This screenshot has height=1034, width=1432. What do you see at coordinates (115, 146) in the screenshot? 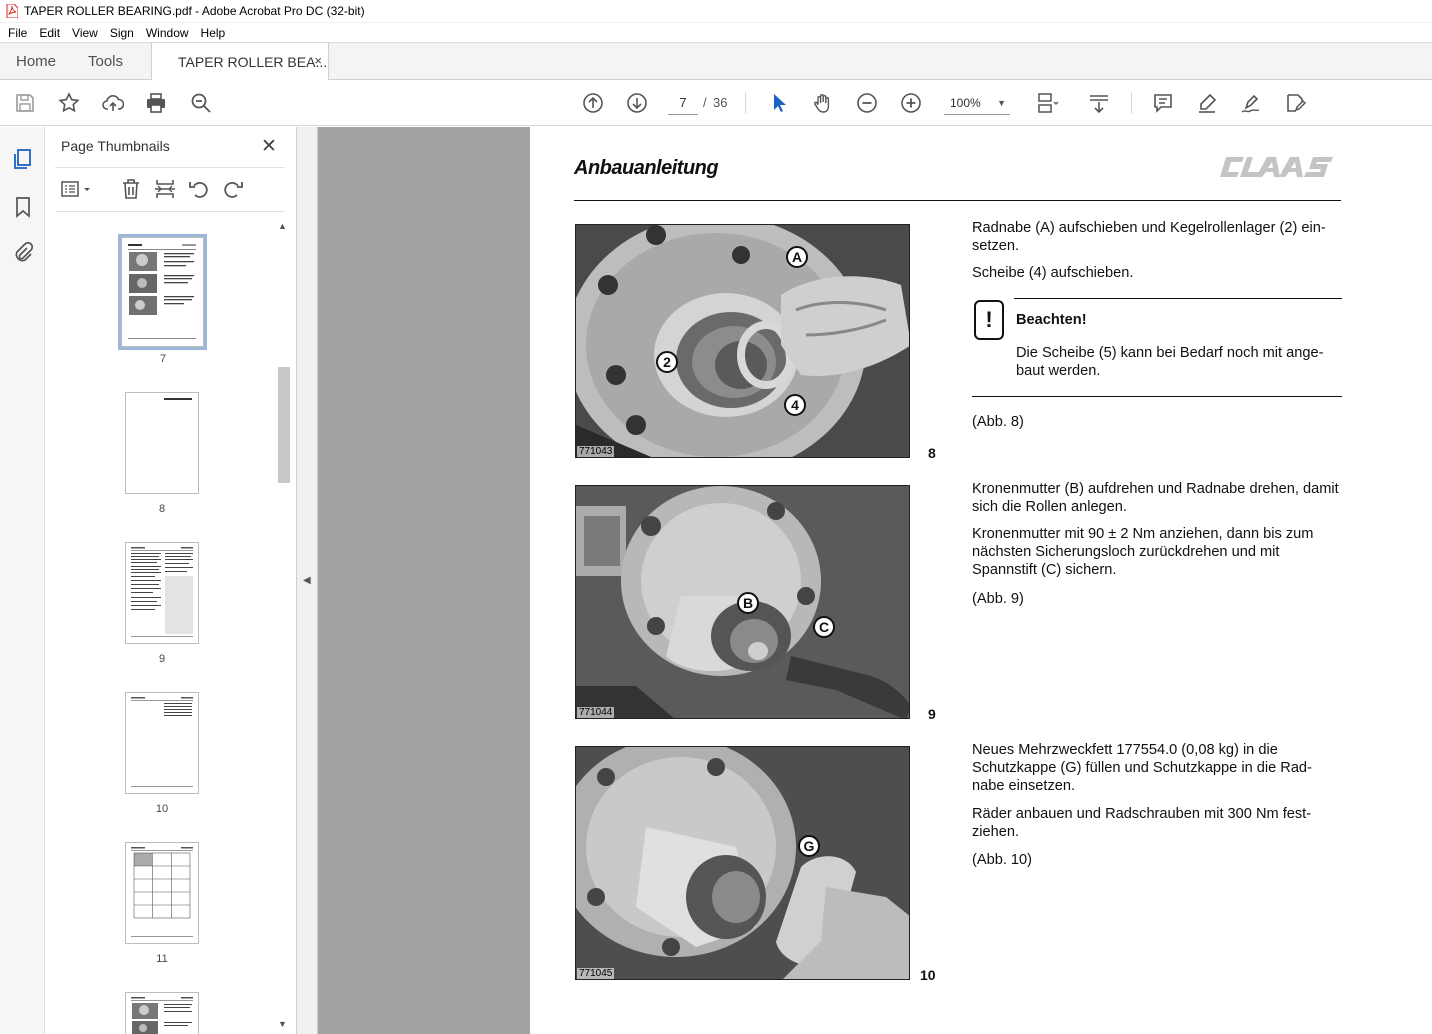
I see `panel-title: Page Thumbnails` at bounding box center [115, 146].